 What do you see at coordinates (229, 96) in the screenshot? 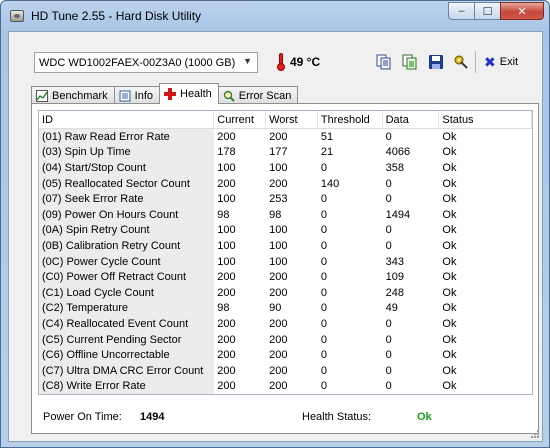
I see `error-scan-icon` at bounding box center [229, 96].